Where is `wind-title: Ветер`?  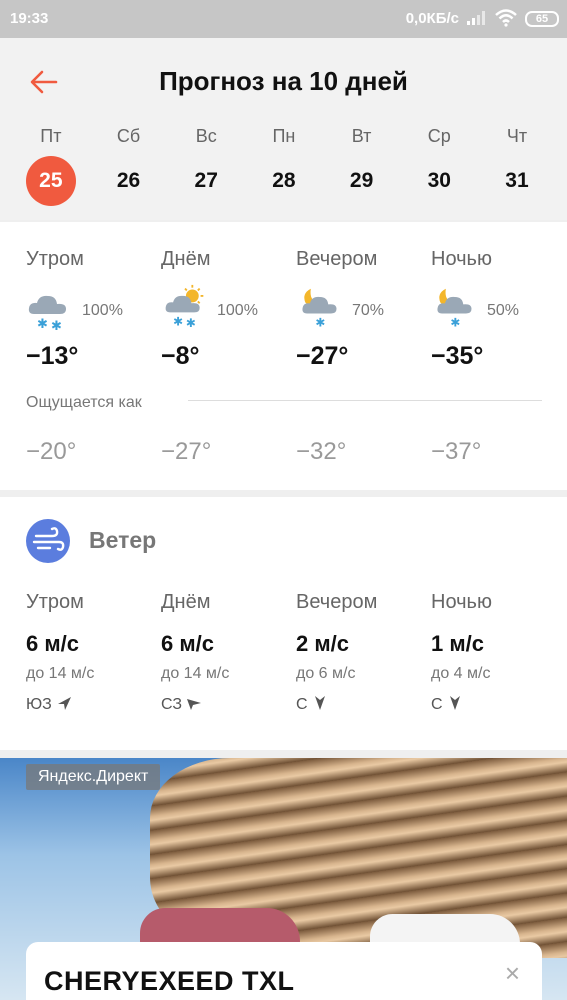
wind-title: Ветер is located at coordinates (123, 540).